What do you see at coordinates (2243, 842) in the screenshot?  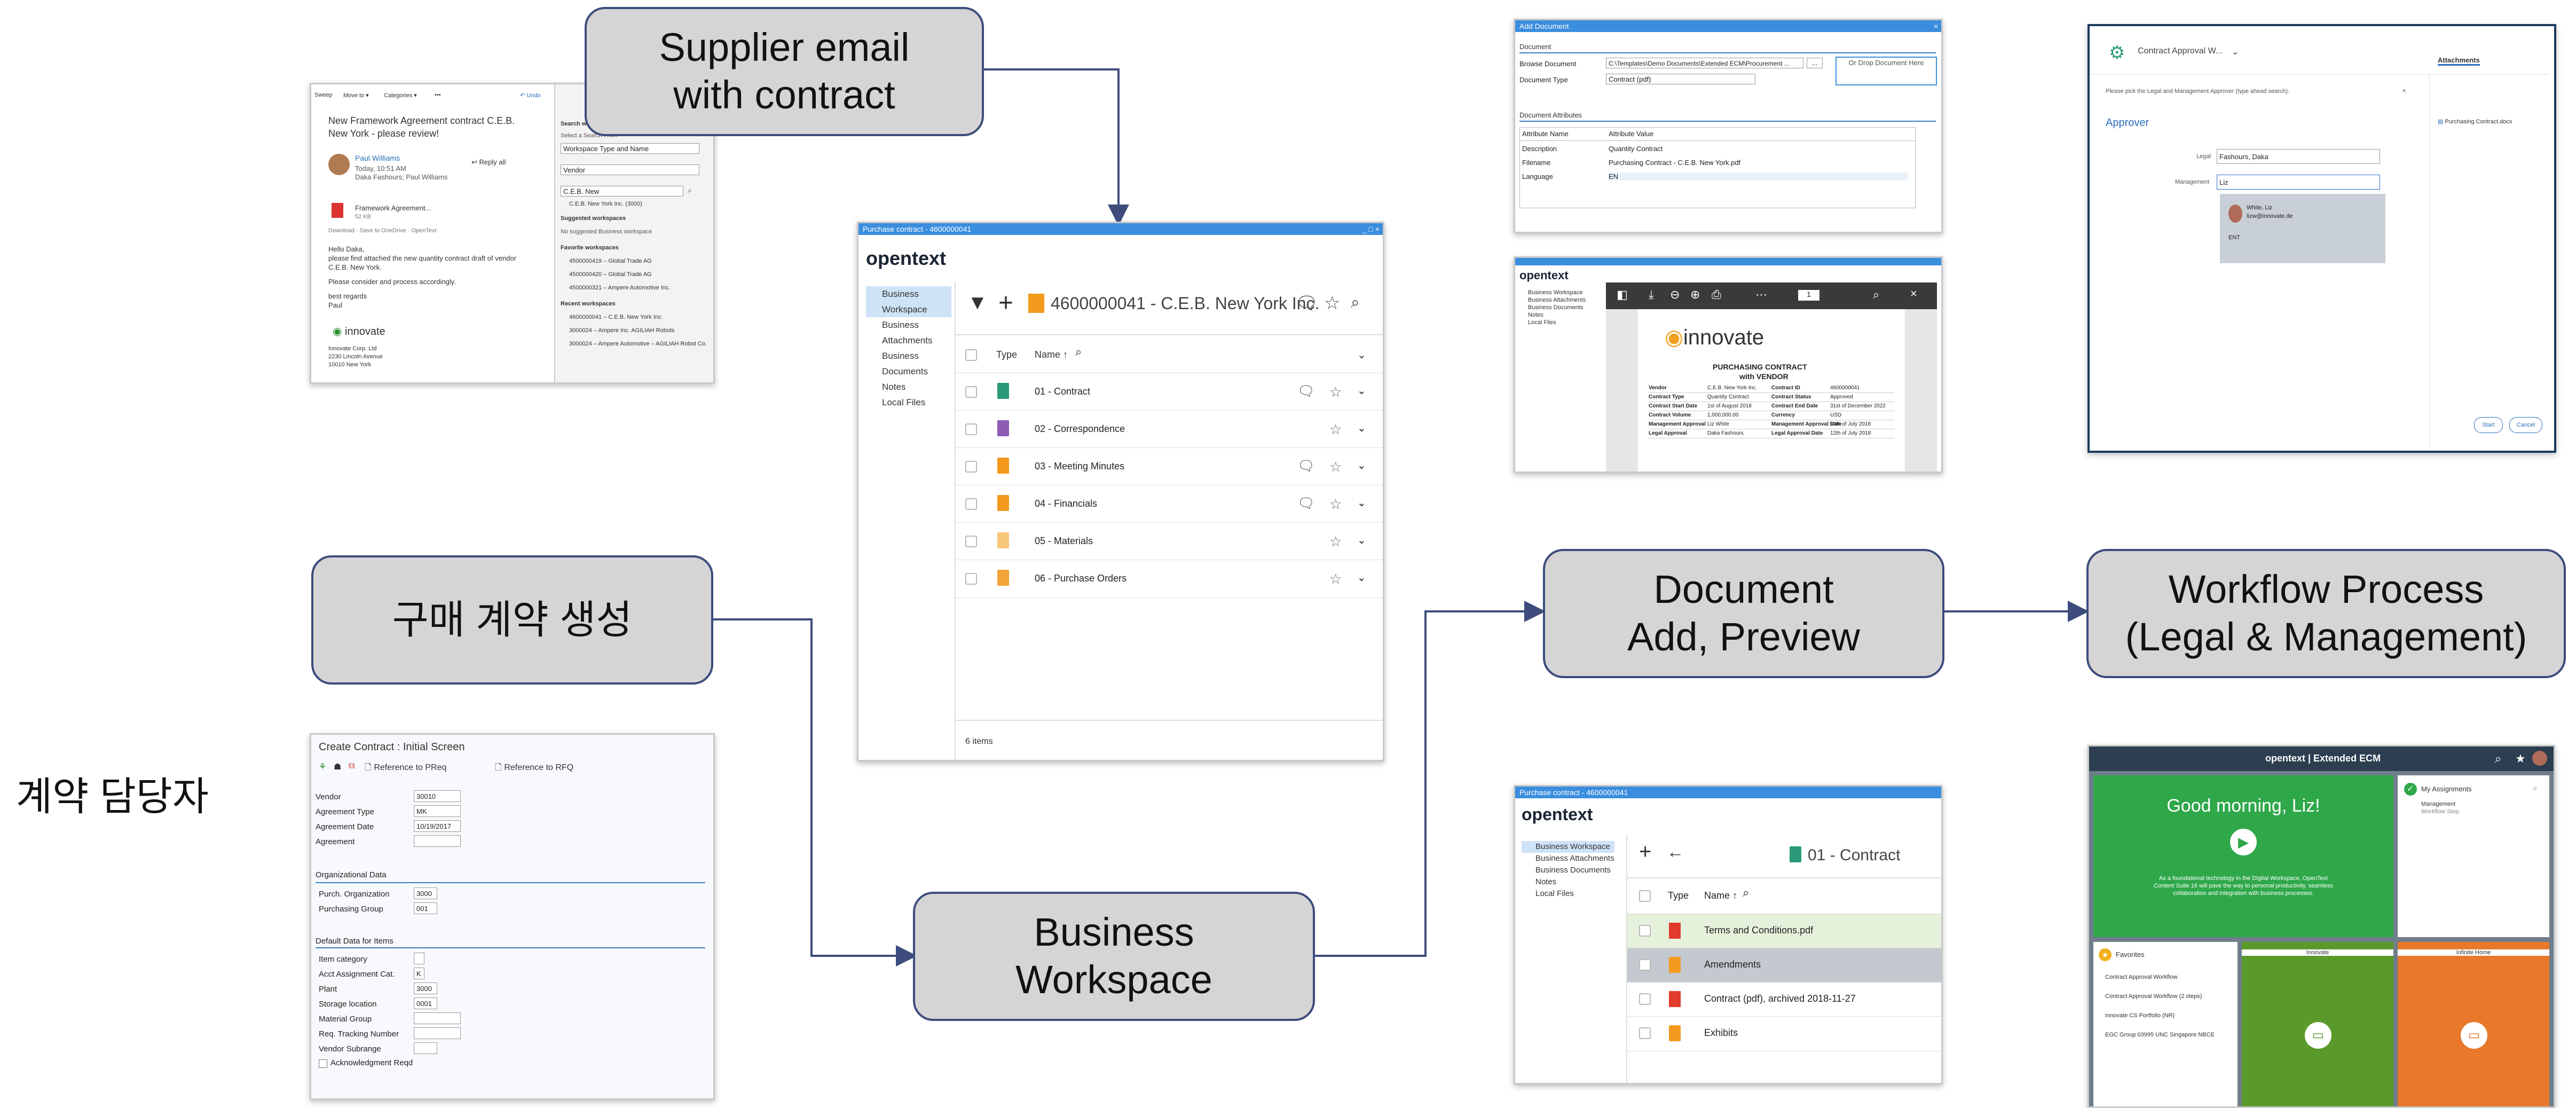 I see `play-video-icon: ▶` at bounding box center [2243, 842].